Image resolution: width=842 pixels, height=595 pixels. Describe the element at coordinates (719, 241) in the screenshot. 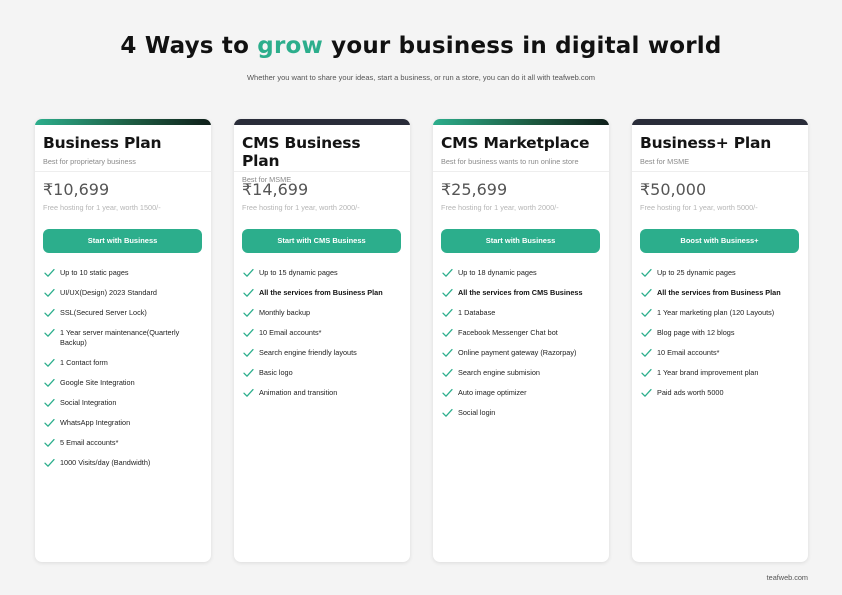

I see `boost-business-plus-button: Boost with Business+` at that location.